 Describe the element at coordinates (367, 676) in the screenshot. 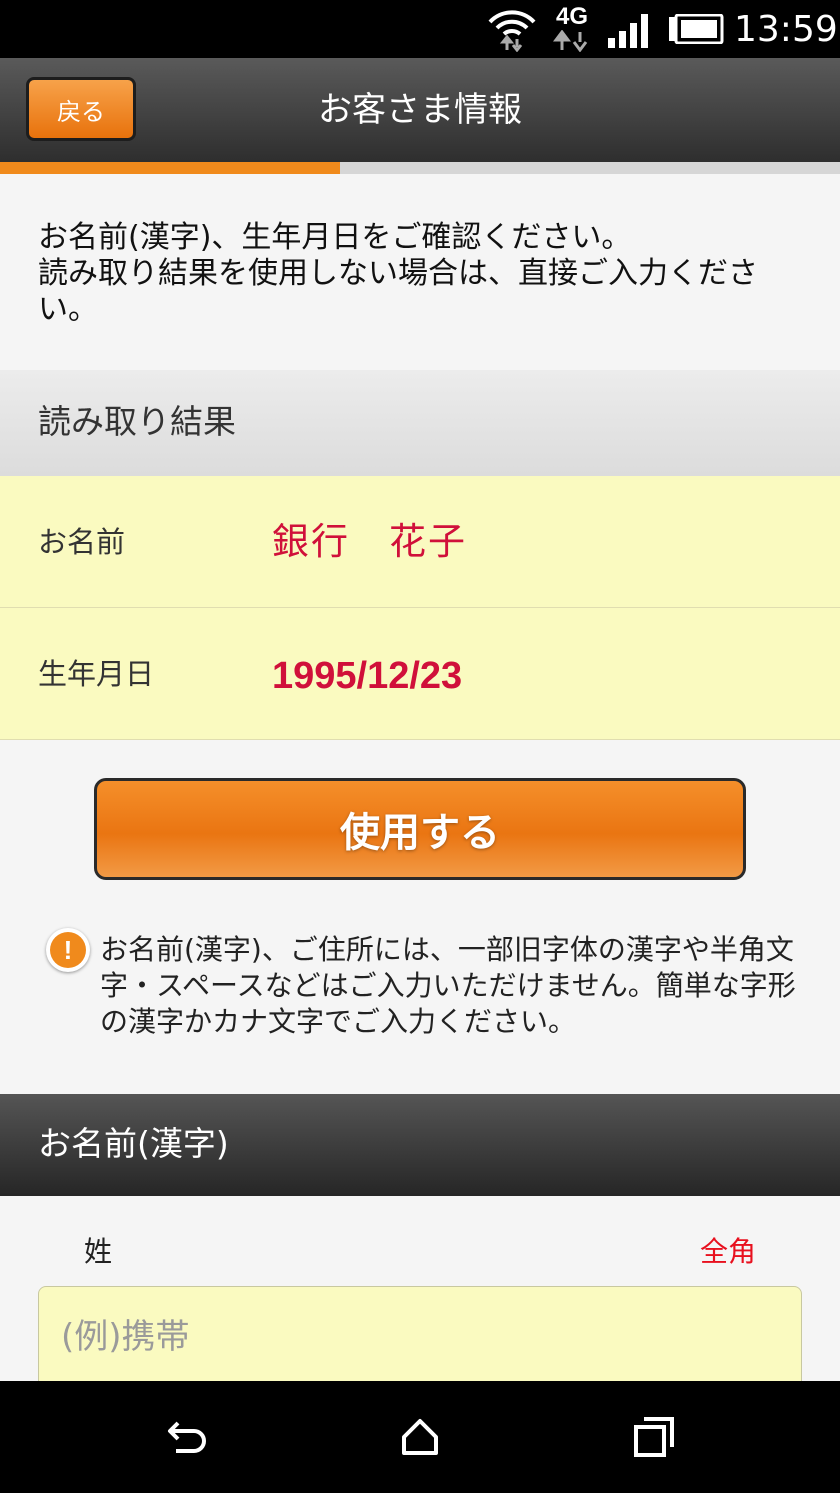

I see `dob-value: 1995/12/23` at that location.